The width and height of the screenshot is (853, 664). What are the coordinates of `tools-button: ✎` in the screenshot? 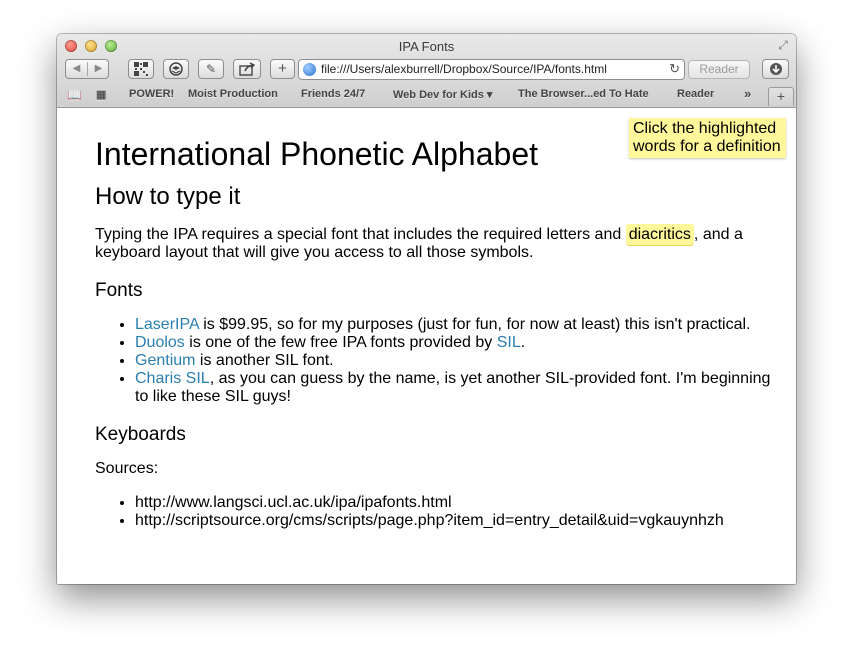 It's located at (211, 69).